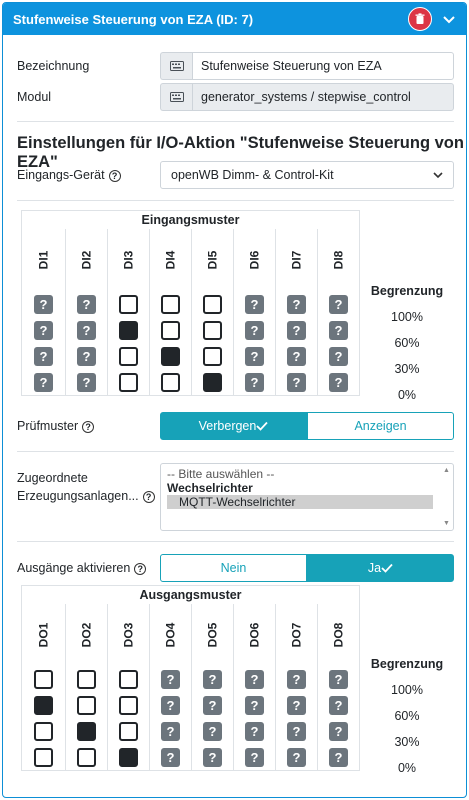 The width and height of the screenshot is (469, 800). What do you see at coordinates (43, 312) in the screenshot?
I see `input-pattern-column: DI1????` at bounding box center [43, 312].